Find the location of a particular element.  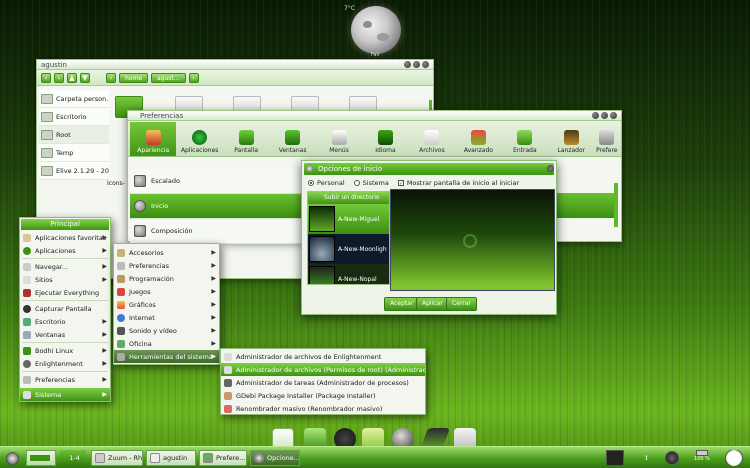

category-startup: Inicio is located at coordinates (216, 206).